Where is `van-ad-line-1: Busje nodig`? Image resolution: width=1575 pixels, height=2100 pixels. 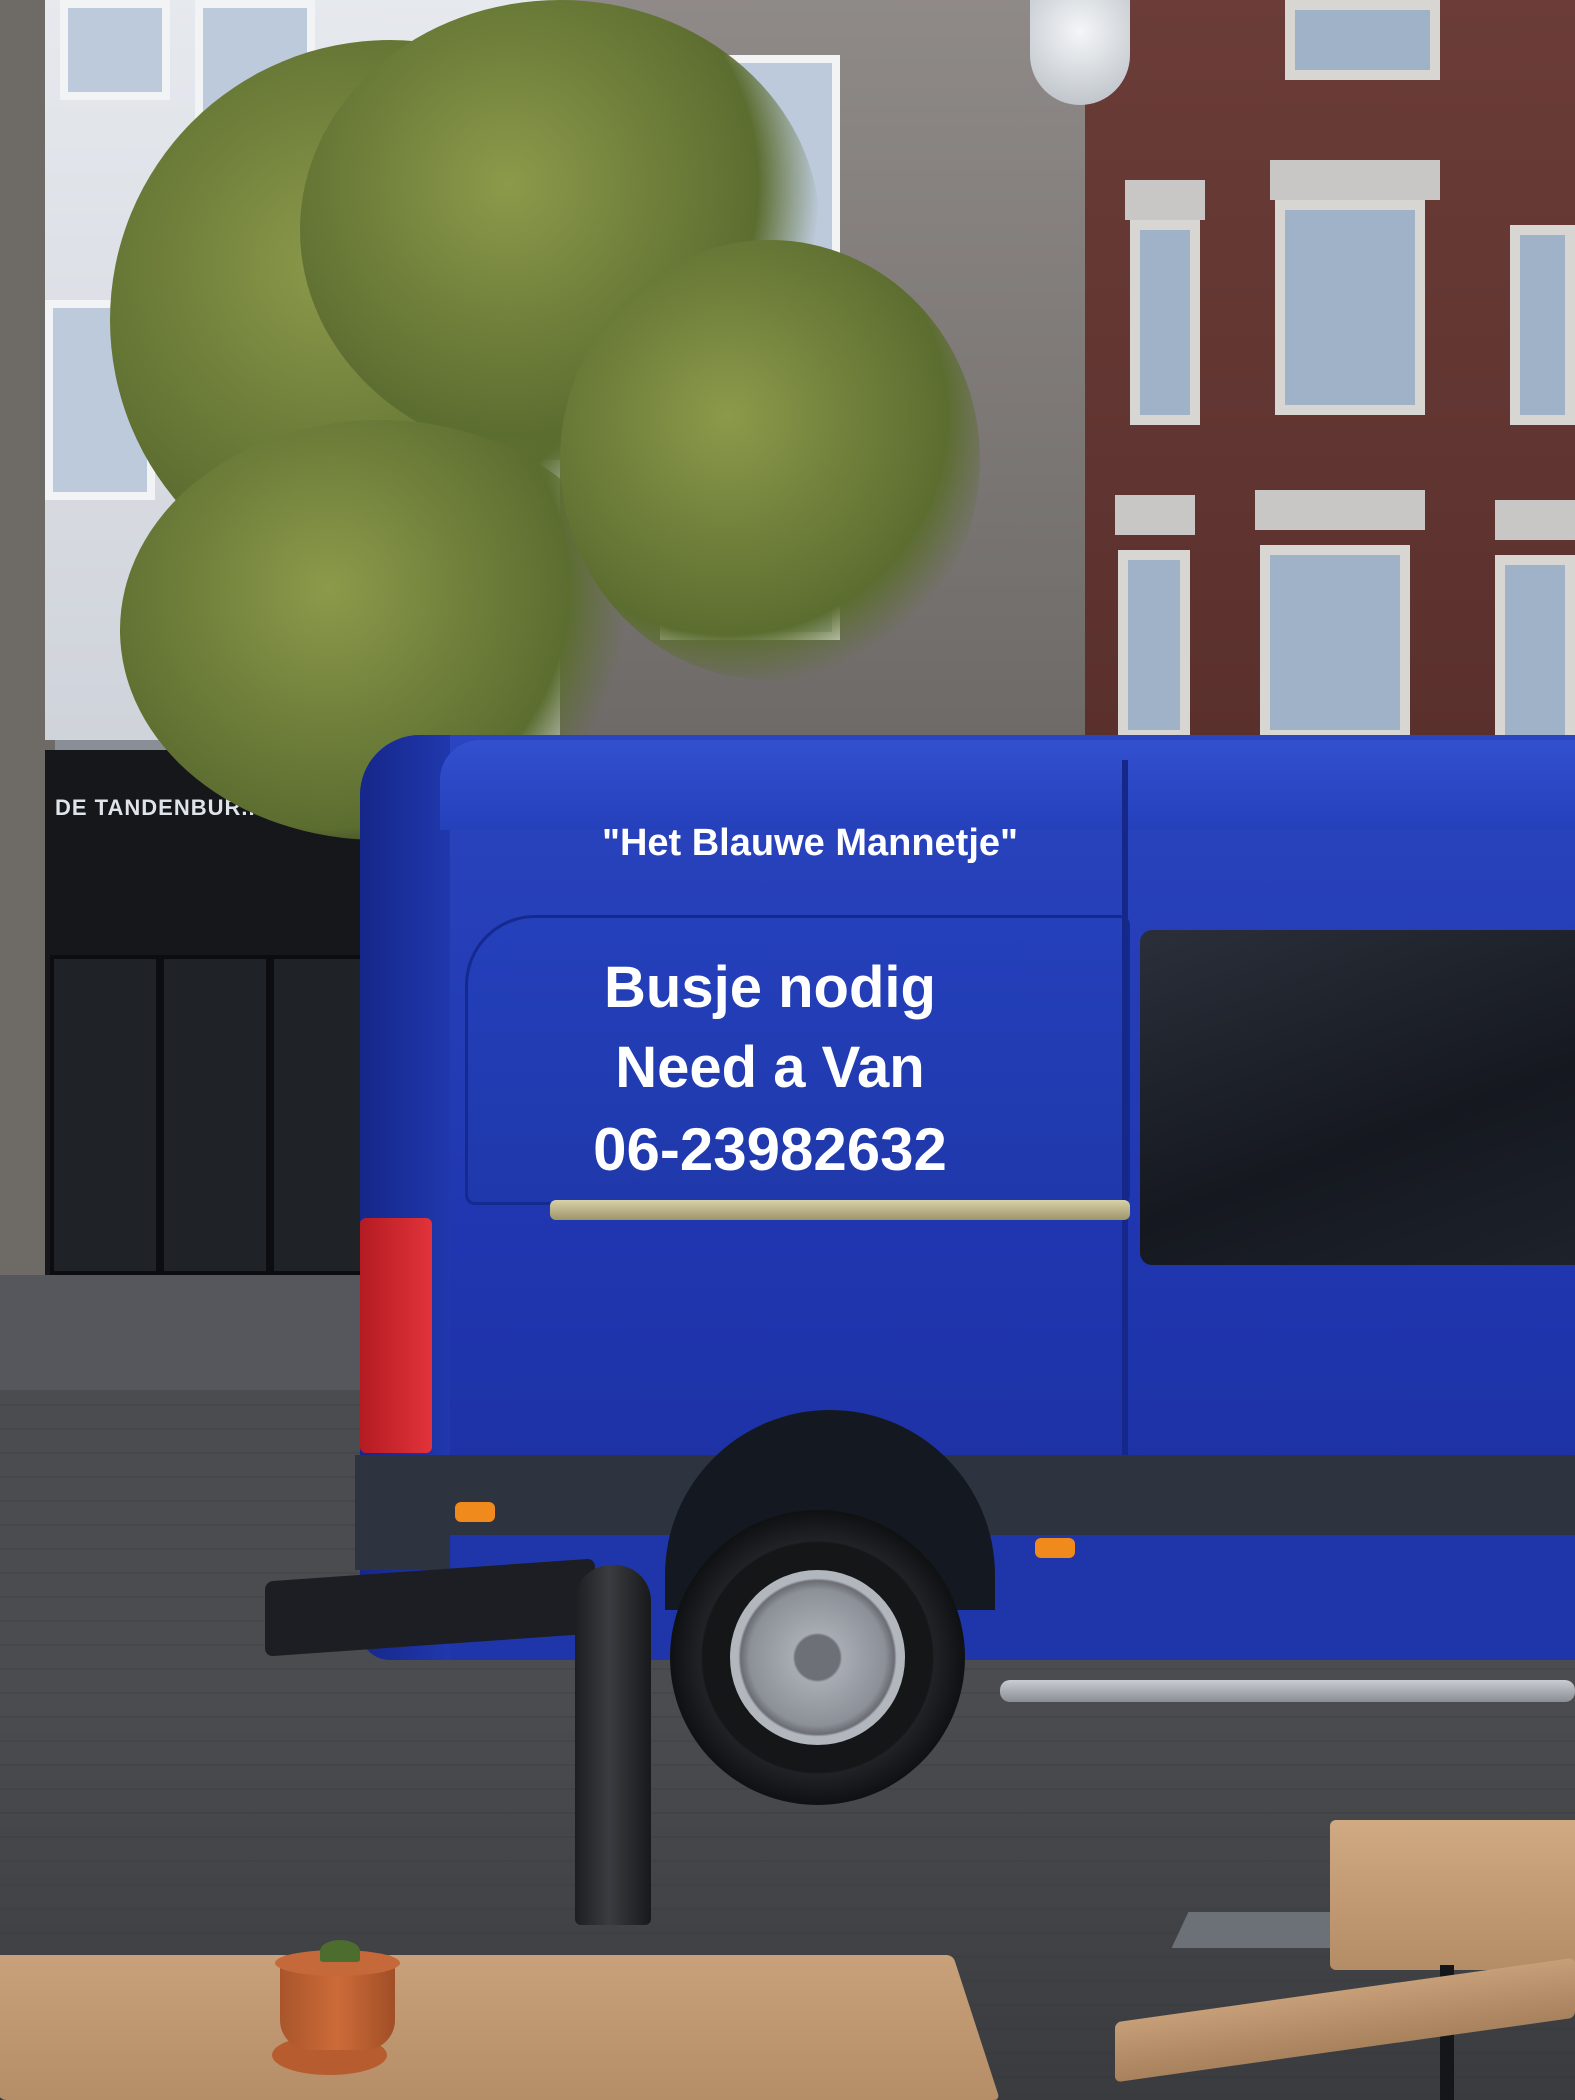
van-ad-line-1: Busje nodig is located at coordinates (770, 987).